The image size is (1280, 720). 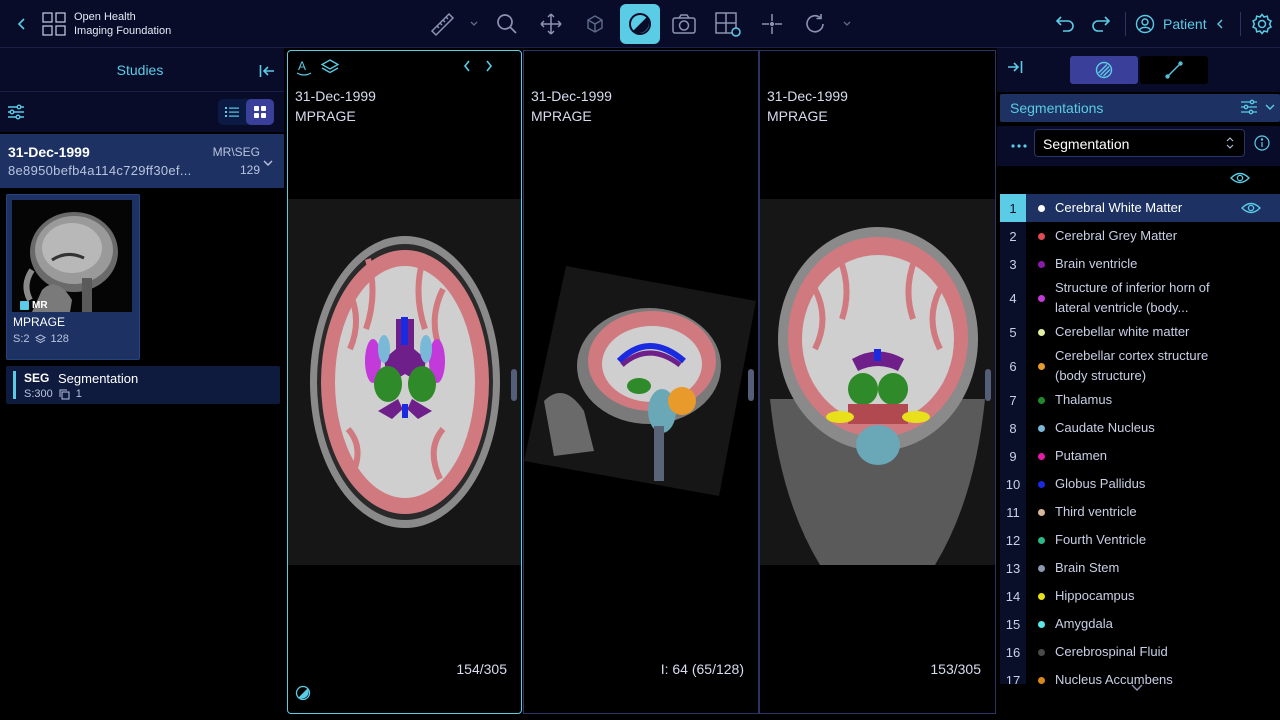 What do you see at coordinates (64, 394) in the screenshot?
I see `copy-icon` at bounding box center [64, 394].